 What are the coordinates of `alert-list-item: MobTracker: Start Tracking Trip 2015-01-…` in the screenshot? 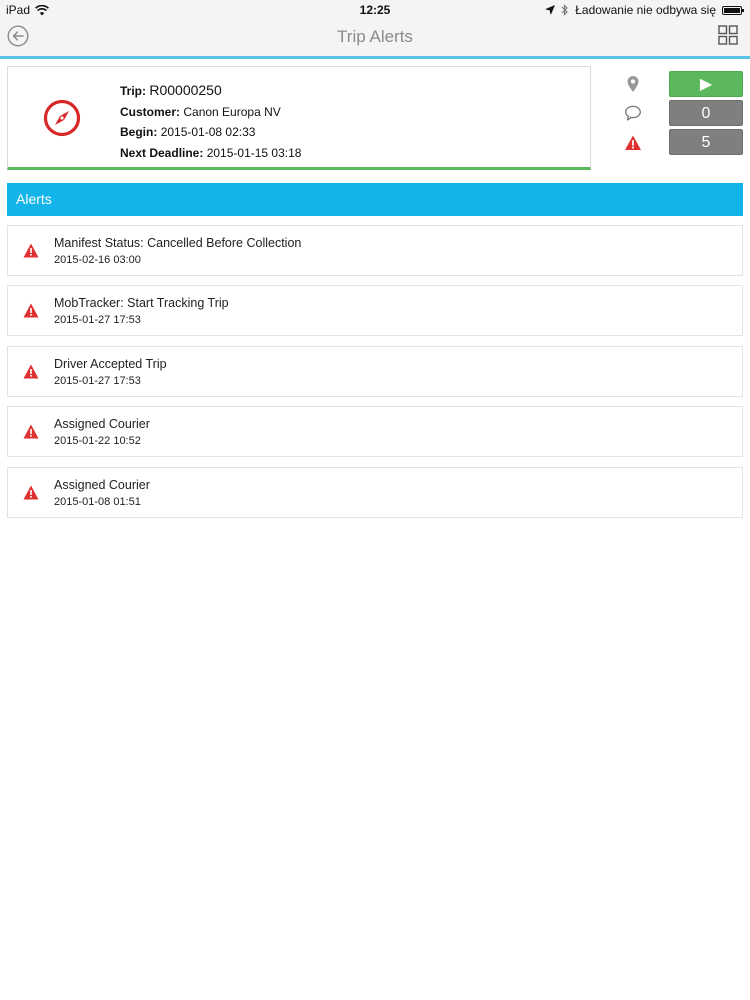 It's located at (375, 310).